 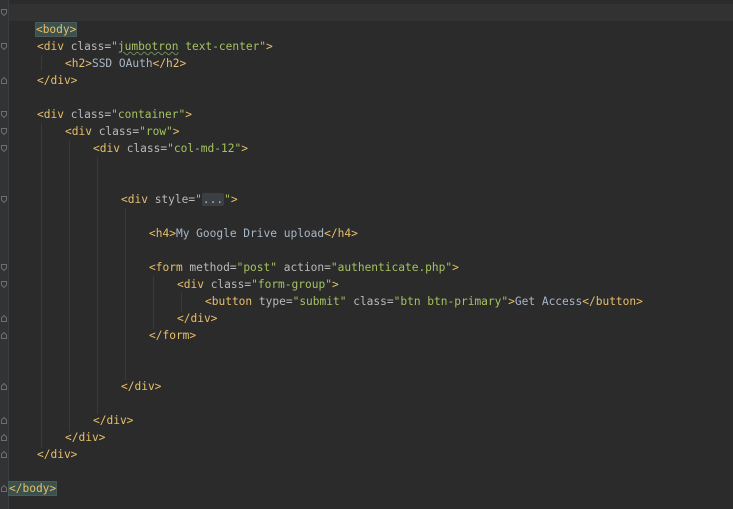 What do you see at coordinates (213, 267) in the screenshot?
I see `attr-token: method=` at bounding box center [213, 267].